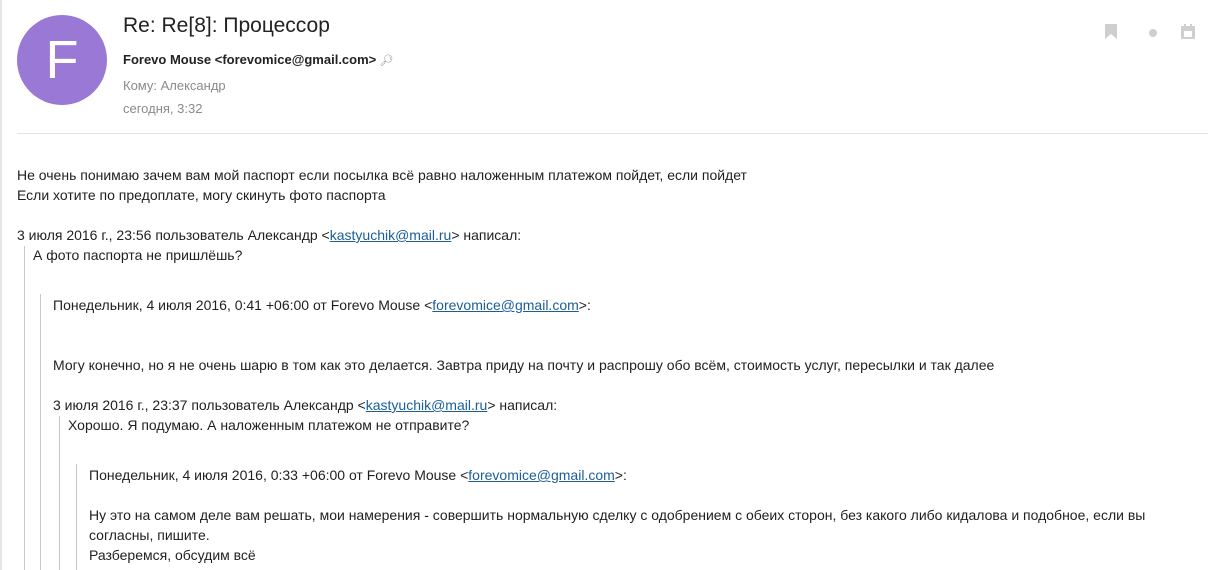  Describe the element at coordinates (138, 255) in the screenshot. I see `quote-1-text: А фото паспорта не пришлёшь?` at that location.